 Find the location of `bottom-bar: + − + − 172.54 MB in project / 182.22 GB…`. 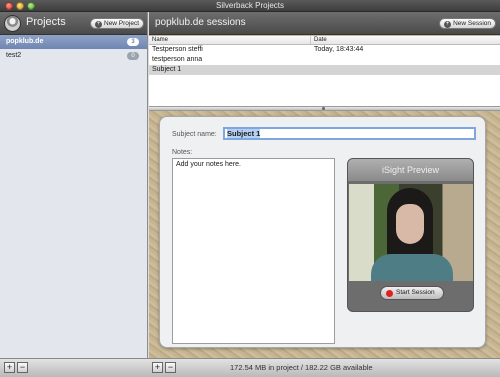

bottom-bar: + − + − 172.54 MB in project / 182.22 GB… is located at coordinates (250, 367).